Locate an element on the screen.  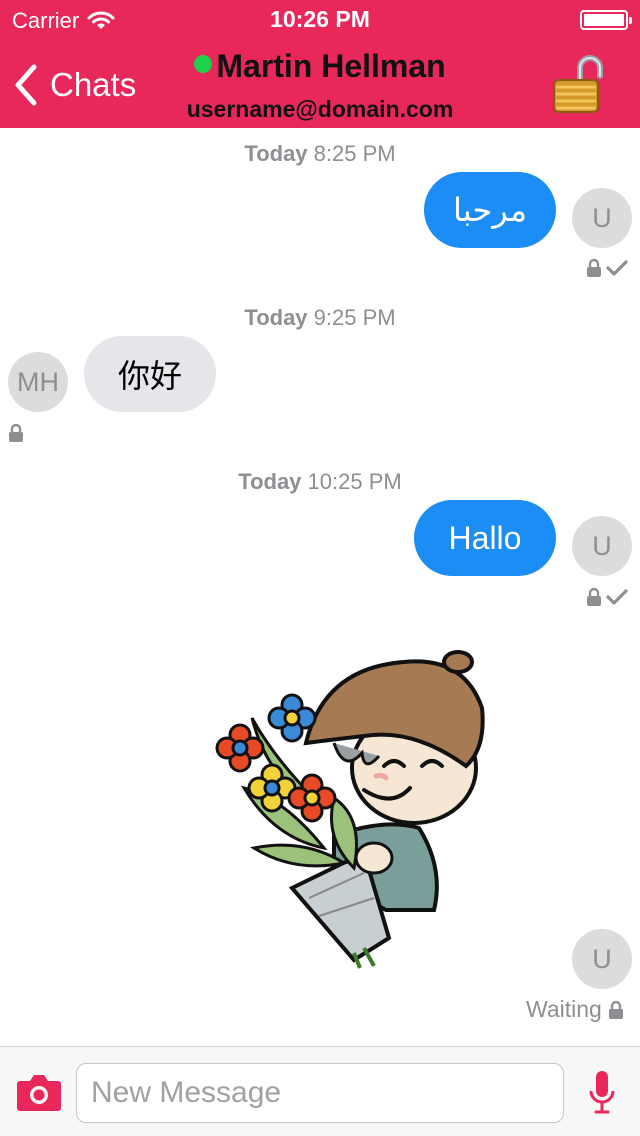
message-input is located at coordinates (320, 1093).